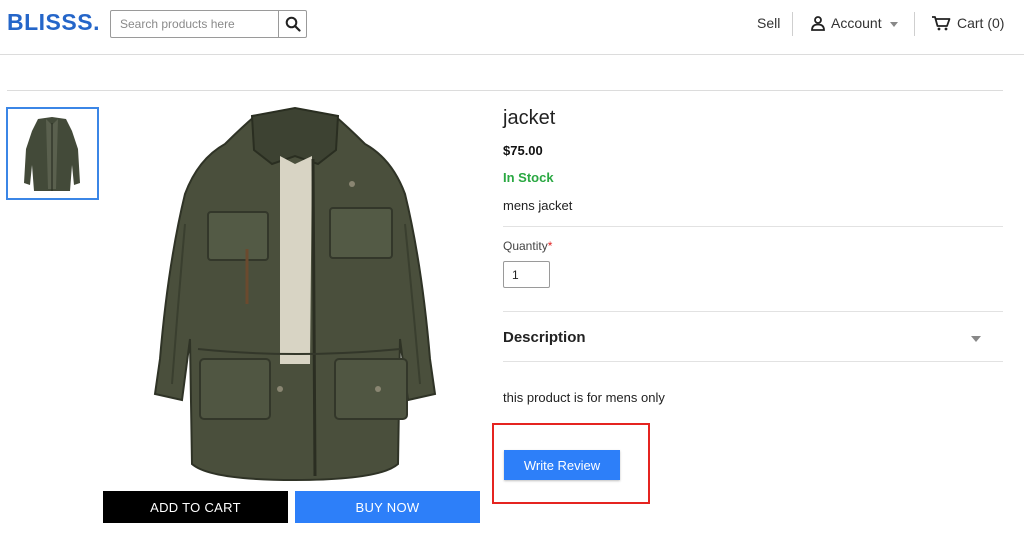 The image size is (1024, 554). I want to click on quantity-input, so click(526, 274).